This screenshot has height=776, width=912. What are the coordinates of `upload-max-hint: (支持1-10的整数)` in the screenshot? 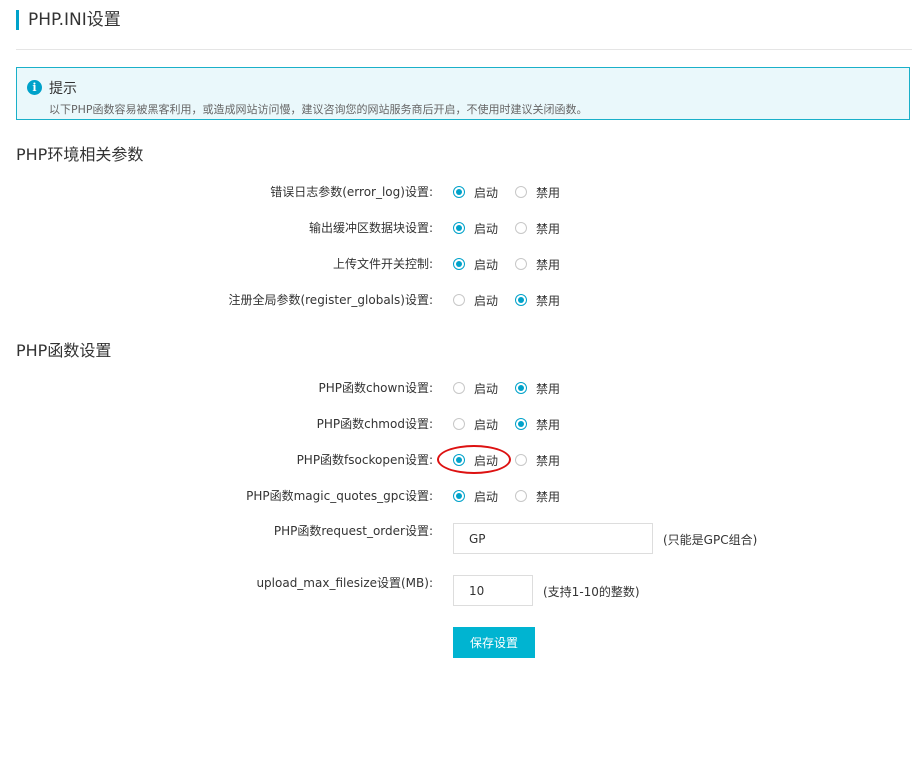 It's located at (591, 592).